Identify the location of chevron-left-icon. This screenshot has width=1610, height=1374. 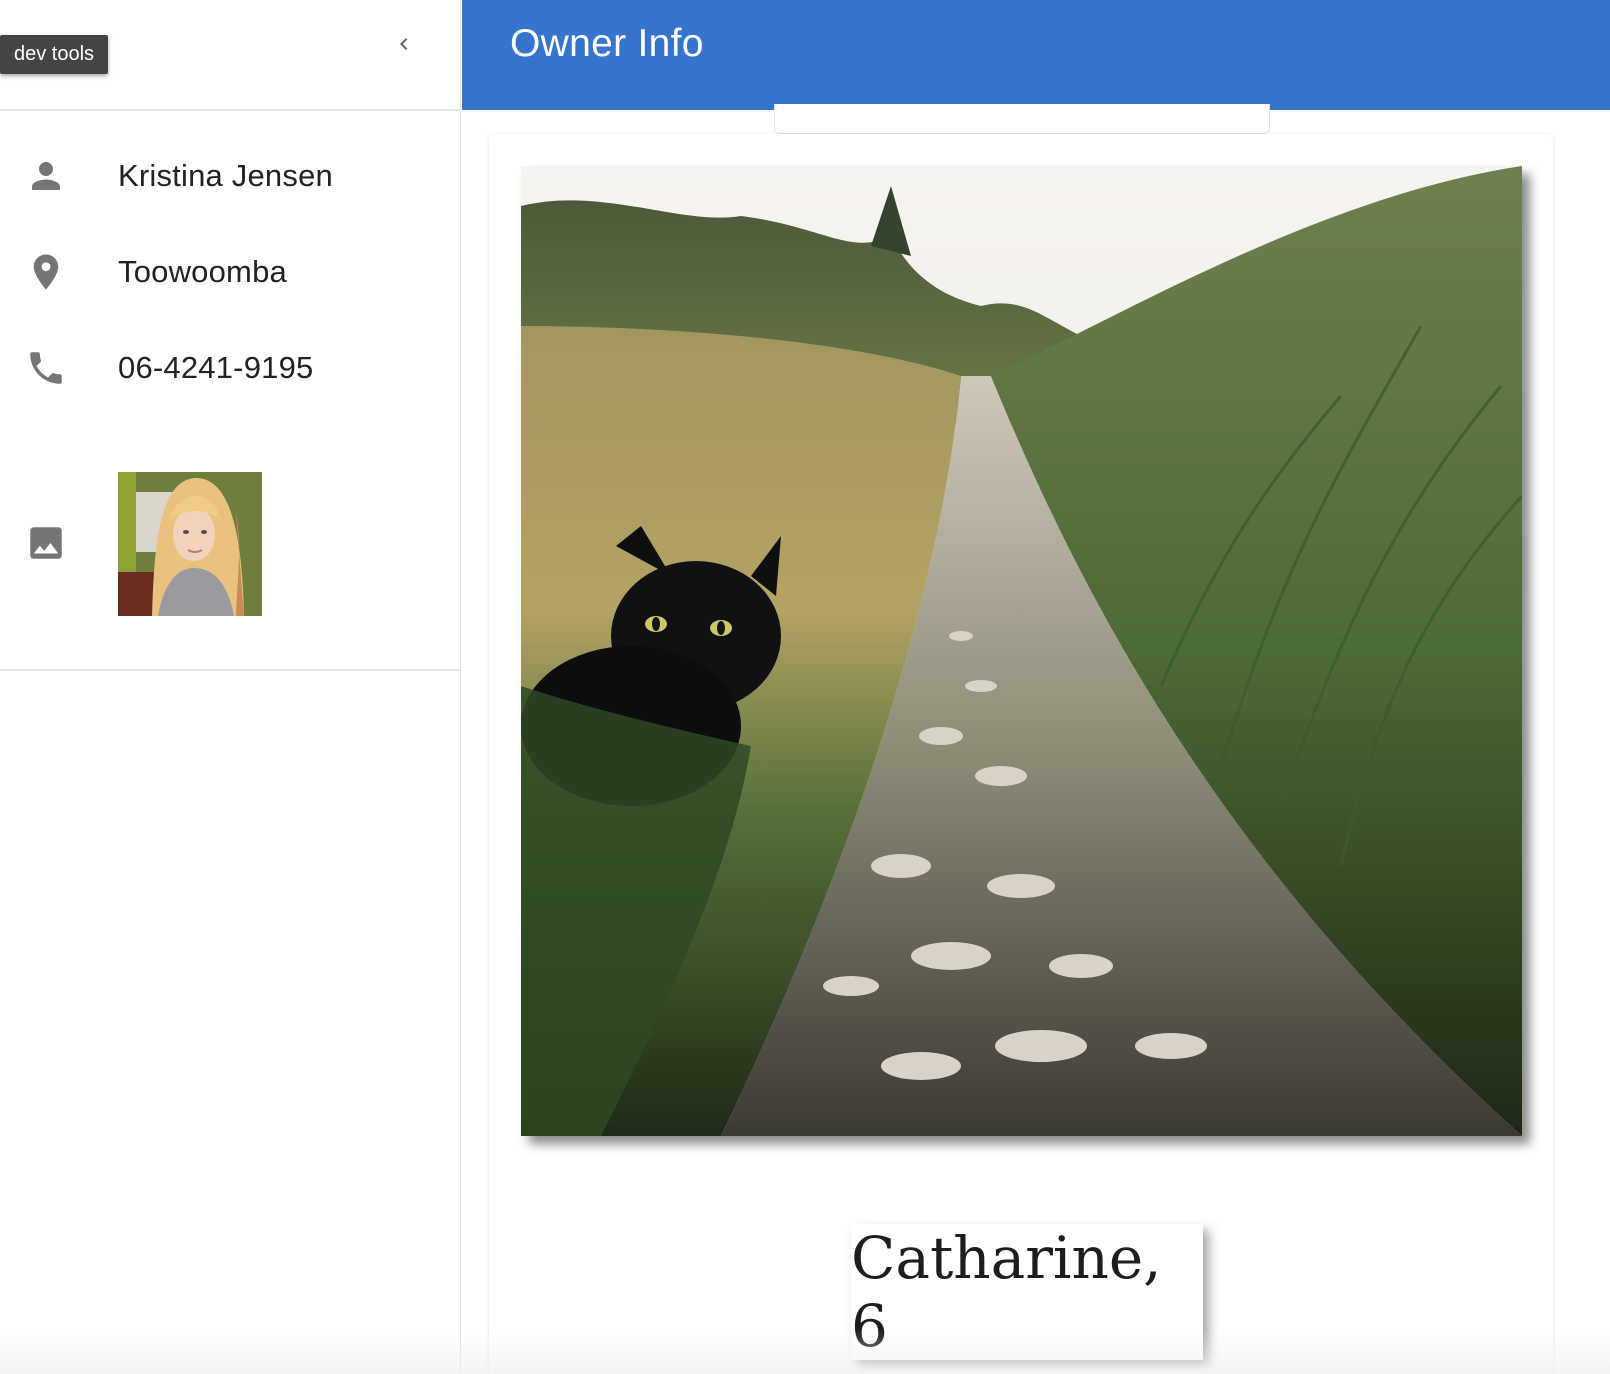
(404, 44).